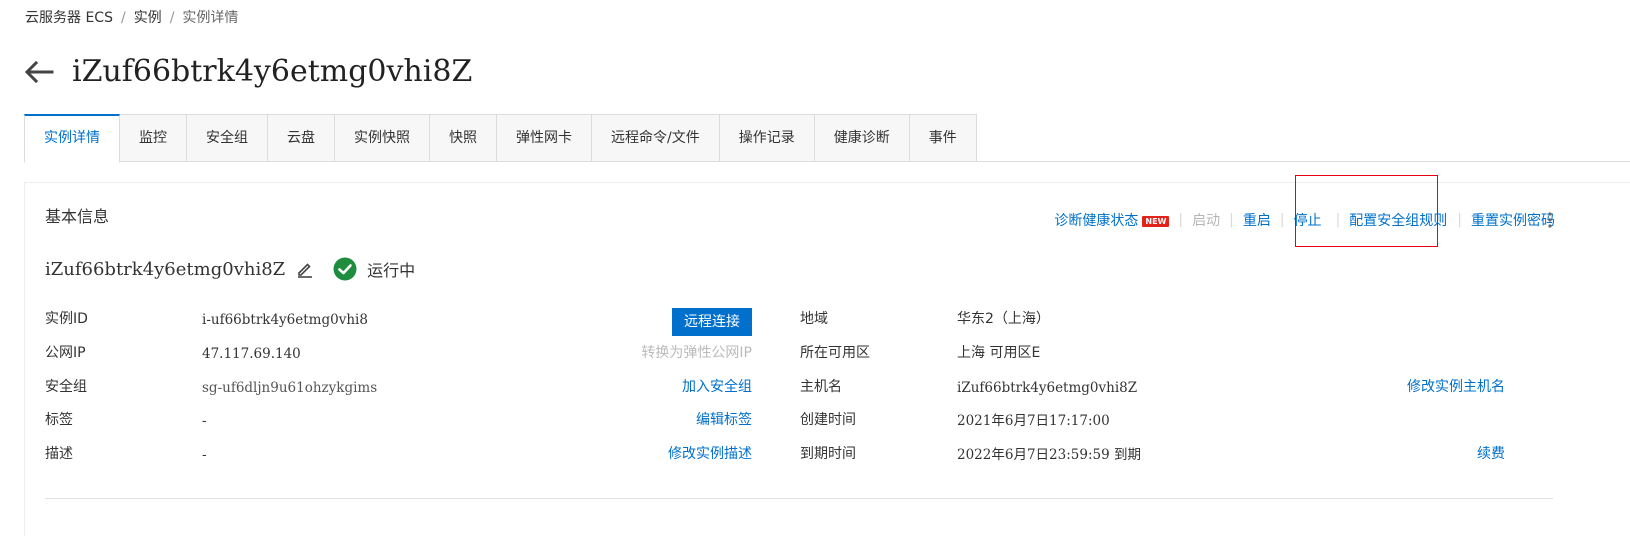 The image size is (1630, 536). I want to click on page-title: iZuf66btrk4y6etmg0vhi8Z, so click(272, 71).